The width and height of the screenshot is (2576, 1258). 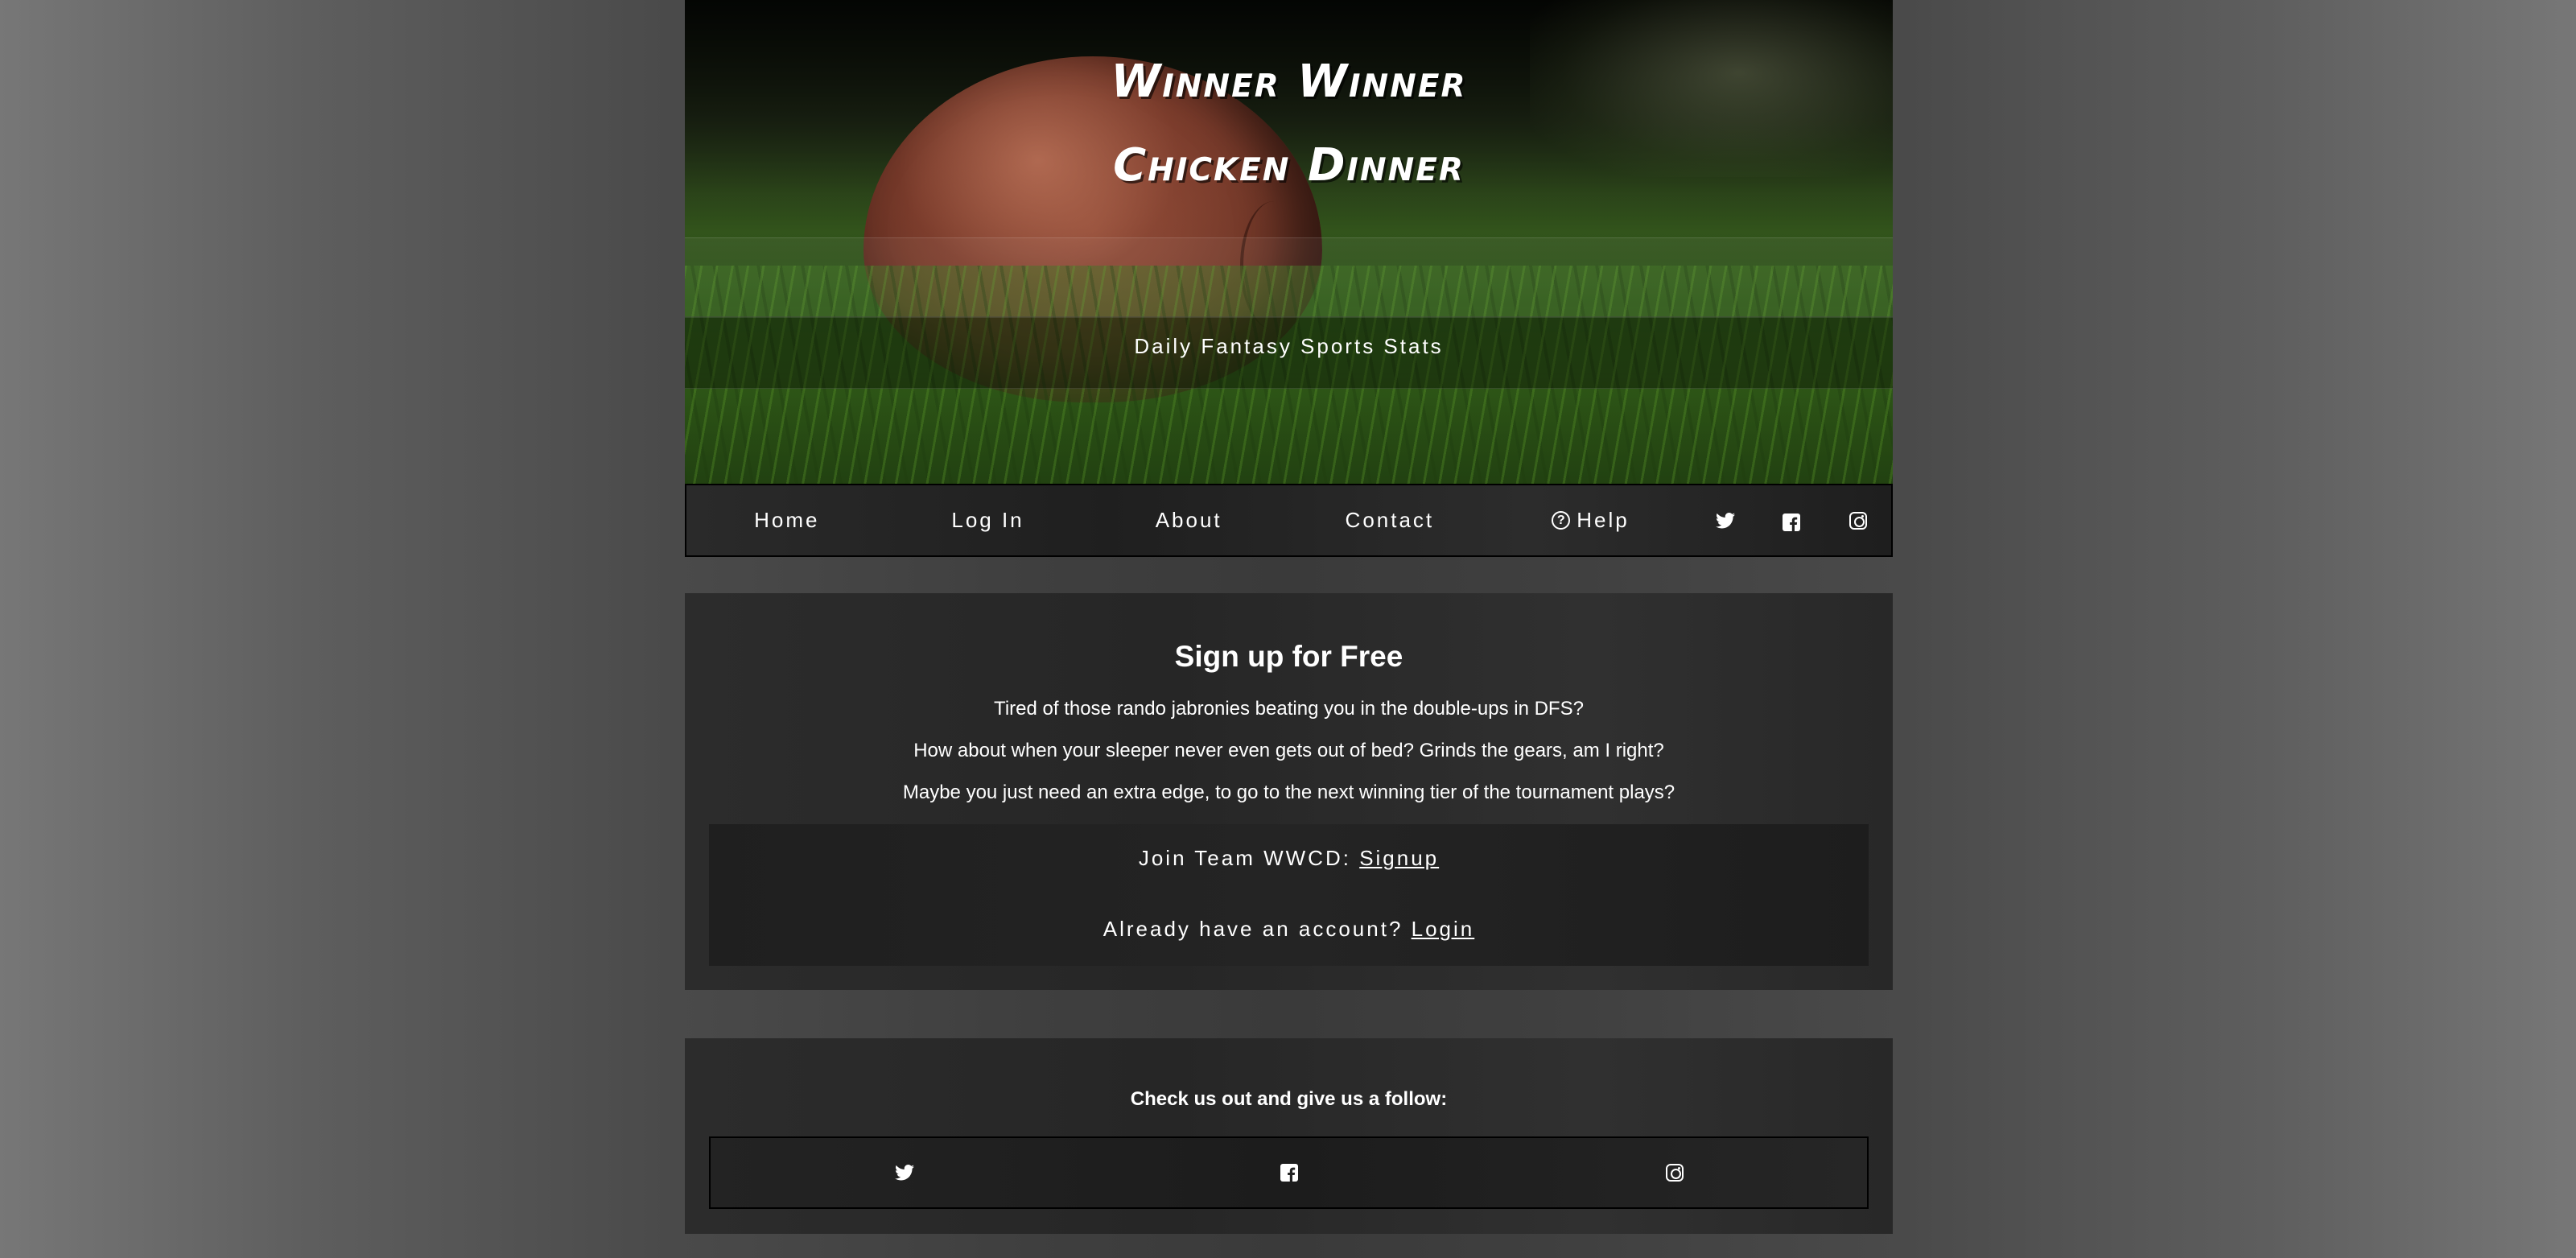 I want to click on nav-log-in-label: Log In, so click(x=987, y=520).